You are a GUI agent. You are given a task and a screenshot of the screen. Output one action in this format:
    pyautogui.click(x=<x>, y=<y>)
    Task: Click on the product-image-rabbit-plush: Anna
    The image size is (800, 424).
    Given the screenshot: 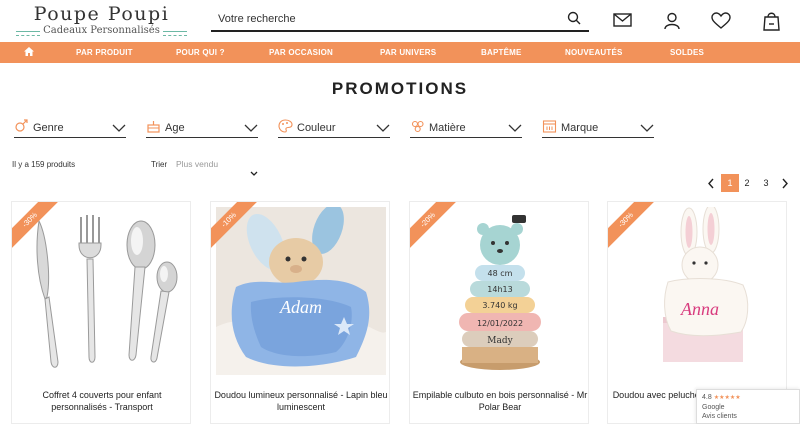 What is the action you would take?
    pyautogui.click(x=698, y=291)
    